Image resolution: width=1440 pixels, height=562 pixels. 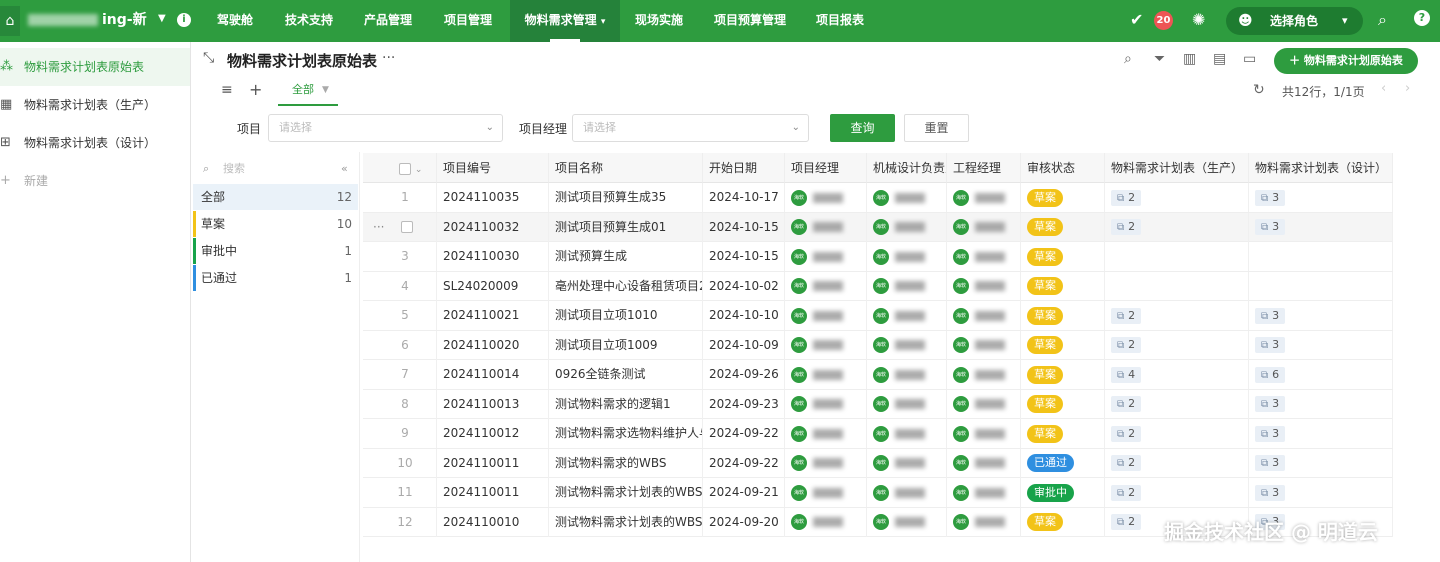 I want to click on prev-page-icon: ‹, so click(x=1383, y=88).